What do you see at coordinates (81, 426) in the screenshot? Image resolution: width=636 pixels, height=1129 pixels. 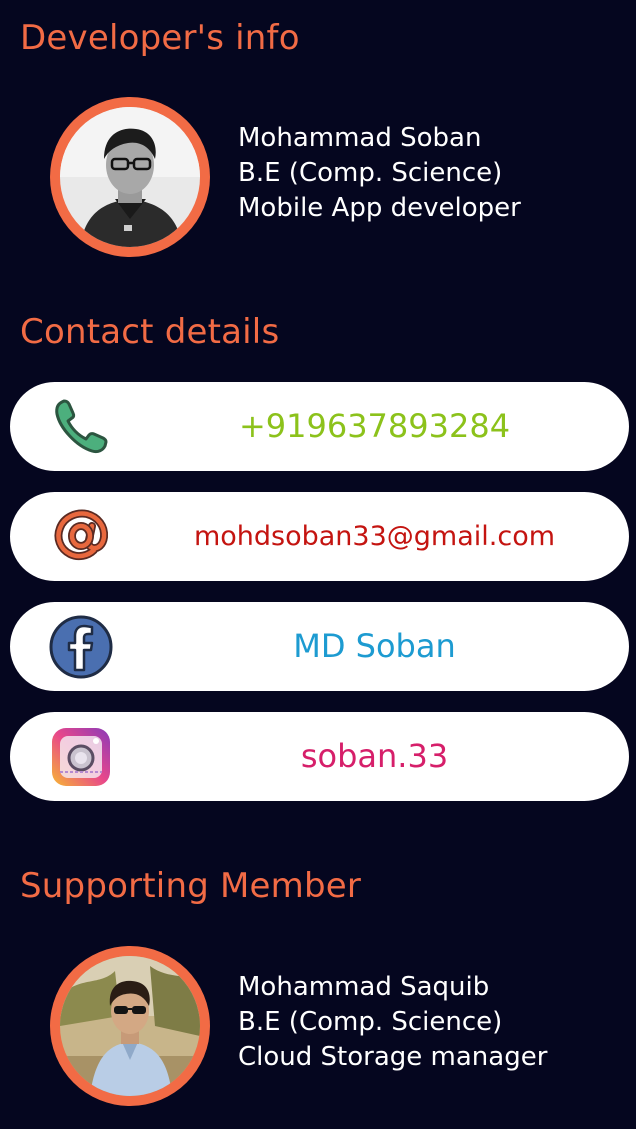 I see `phone-icon` at bounding box center [81, 426].